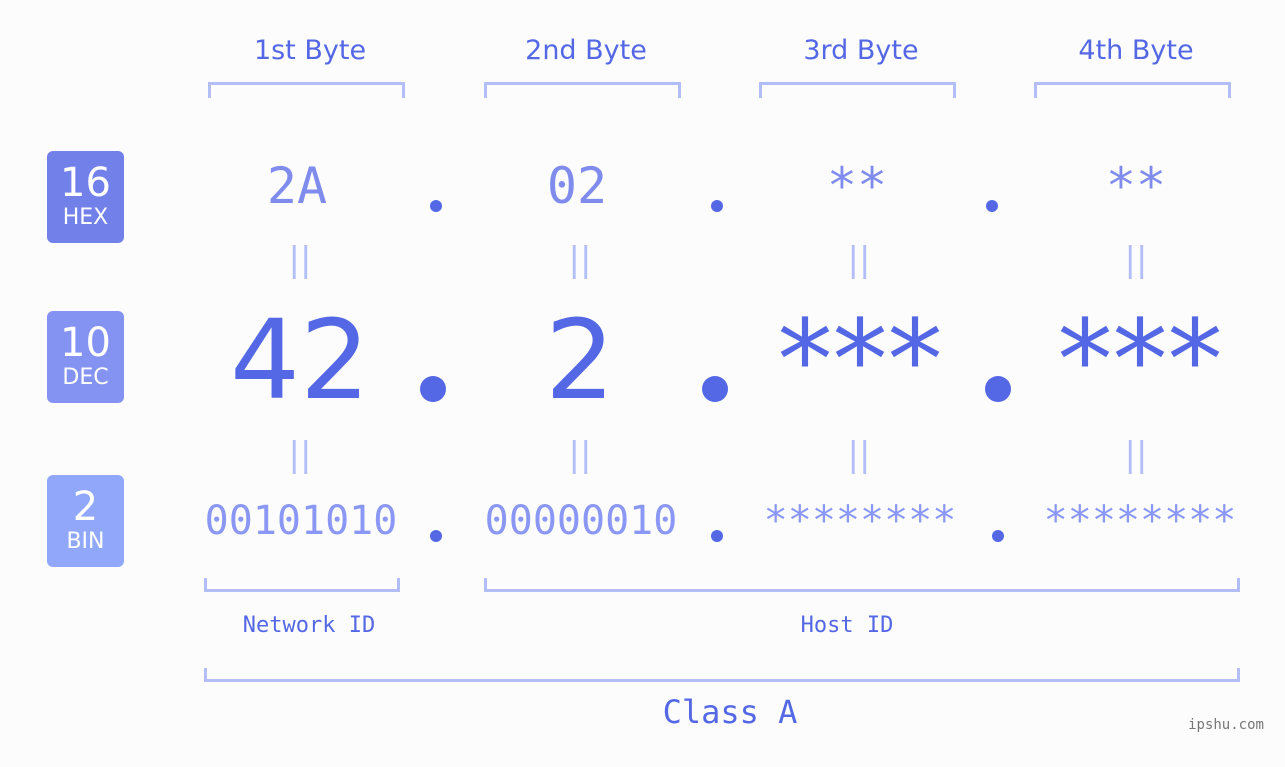 The height and width of the screenshot is (767, 1285). I want to click on dec-byte-4: ***, so click(1140, 360).